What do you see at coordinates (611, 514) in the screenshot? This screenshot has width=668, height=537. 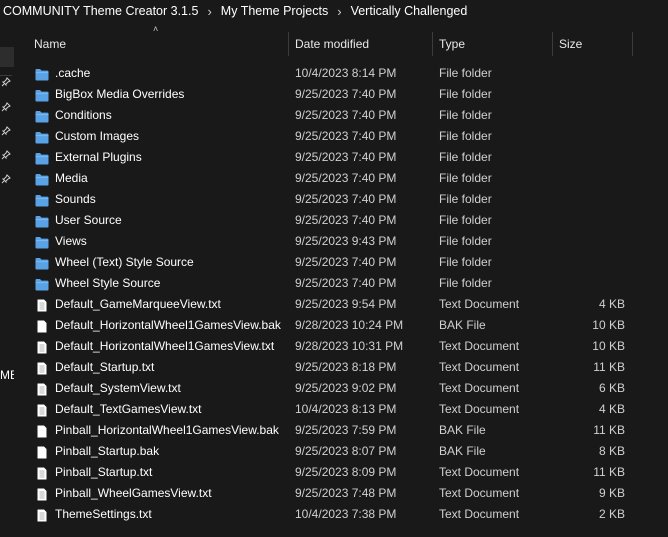 I see `file-size: 2 KB` at bounding box center [611, 514].